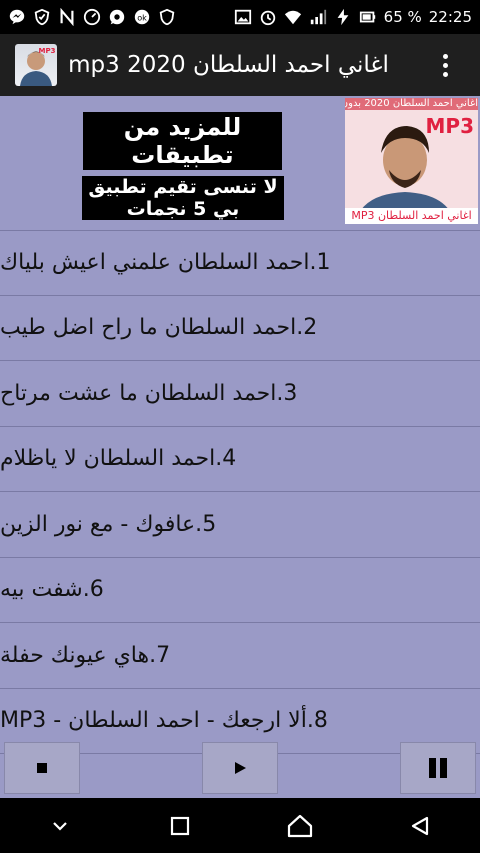 The width and height of the screenshot is (480, 853). I want to click on list-item: 3.احمد السلطان ما عشت مرتاح, so click(240, 394).